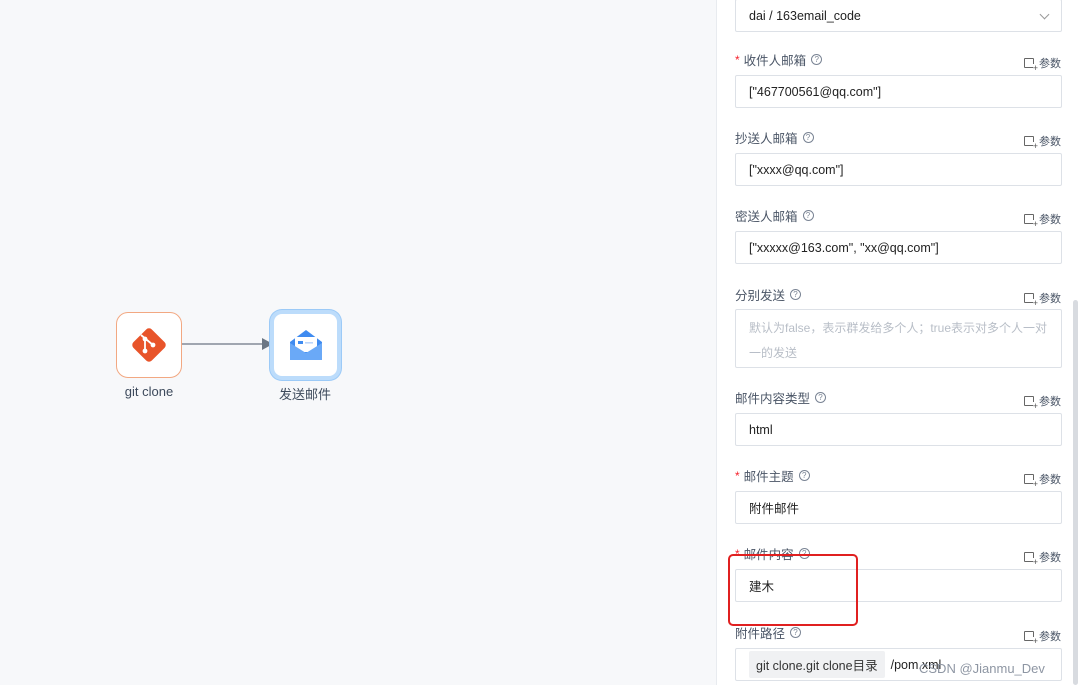  What do you see at coordinates (898, 429) in the screenshot?
I see `content-type-input: html` at bounding box center [898, 429].